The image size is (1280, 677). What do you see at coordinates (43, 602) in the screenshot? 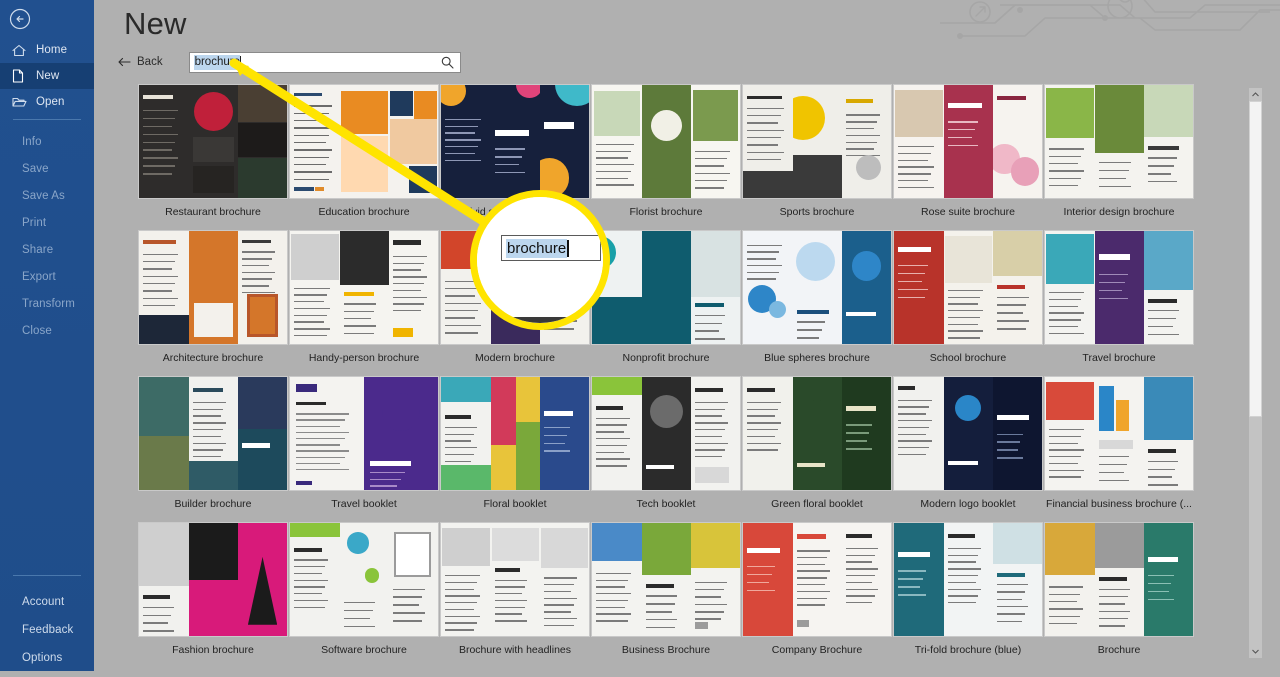
I see `sidebar-item-label: Account` at bounding box center [43, 602].